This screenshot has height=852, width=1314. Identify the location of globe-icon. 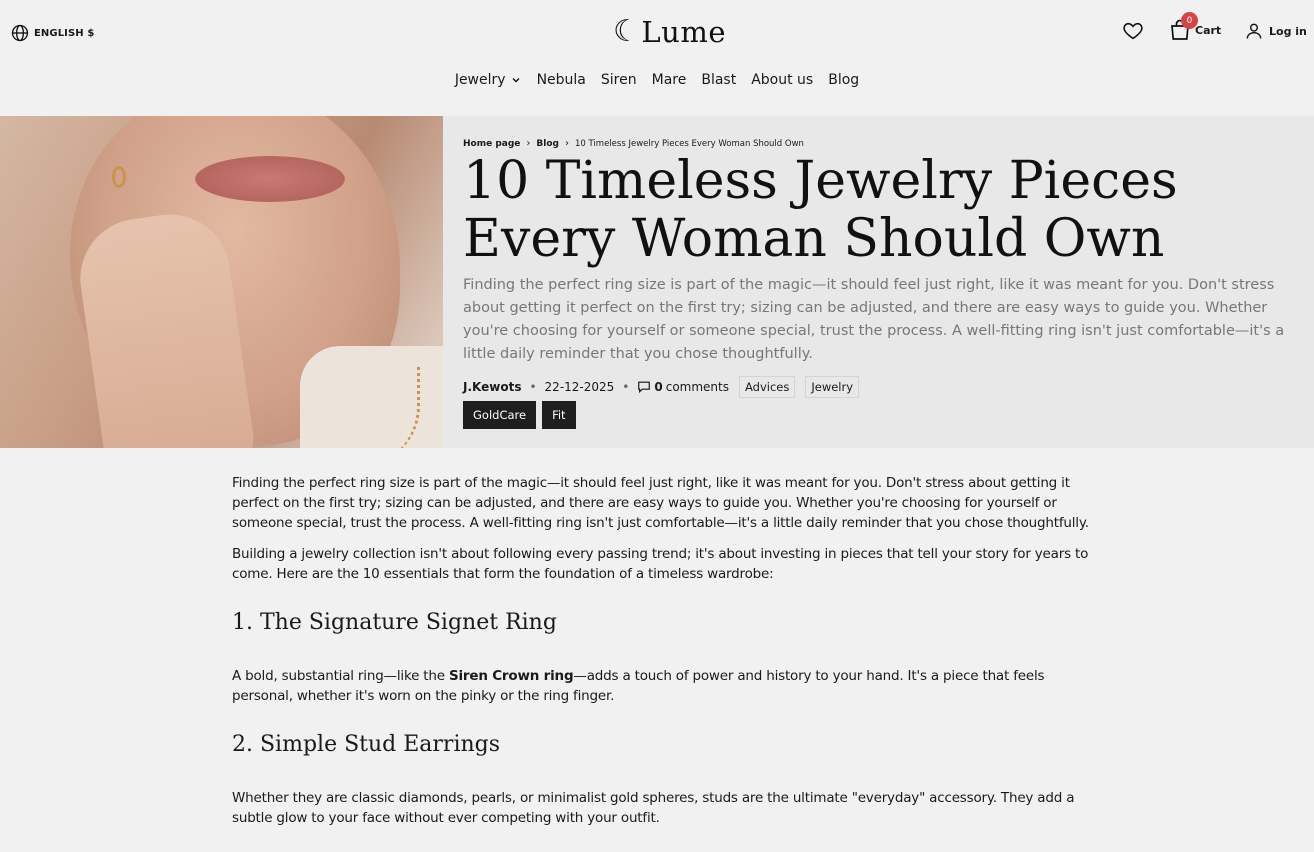
(20, 33).